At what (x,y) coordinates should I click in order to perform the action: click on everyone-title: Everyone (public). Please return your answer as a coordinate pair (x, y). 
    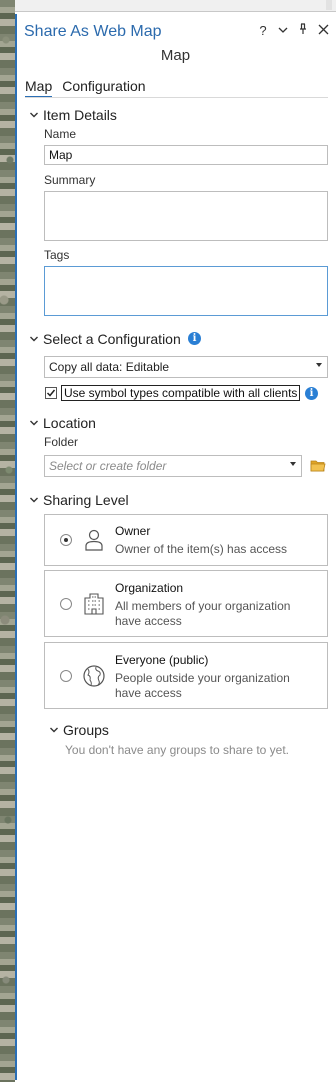
    Looking at the image, I should click on (162, 660).